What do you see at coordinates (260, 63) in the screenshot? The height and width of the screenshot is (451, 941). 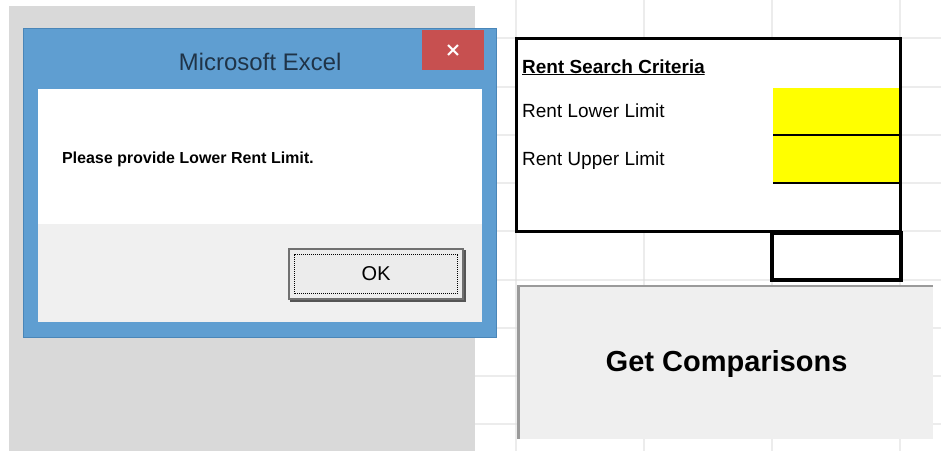 I see `window-title: Microsoft Excel` at bounding box center [260, 63].